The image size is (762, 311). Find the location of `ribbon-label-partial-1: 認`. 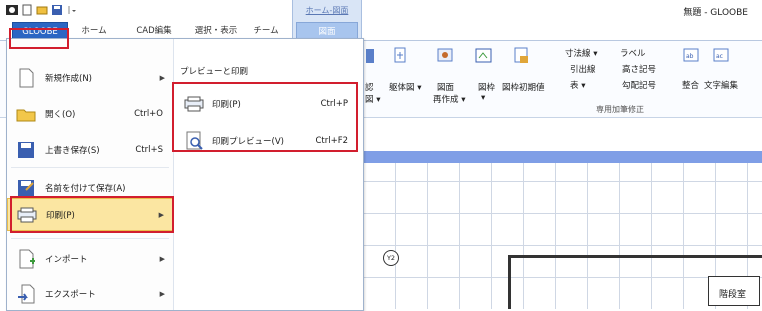

ribbon-label-partial-1: 認 is located at coordinates (369, 87).